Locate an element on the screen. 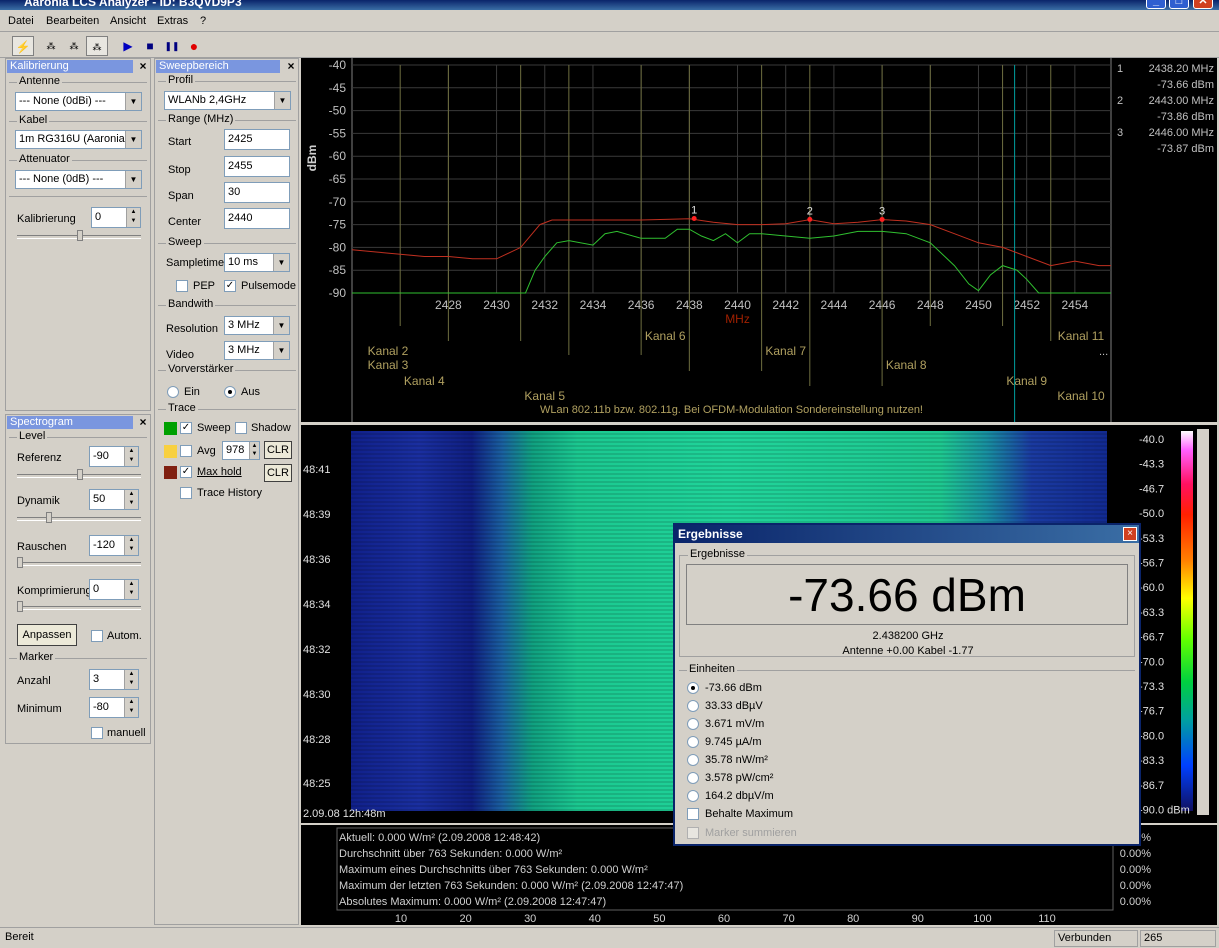 The width and height of the screenshot is (1219, 948). avg-spinner: 978 ▲ ▼ is located at coordinates (241, 450).